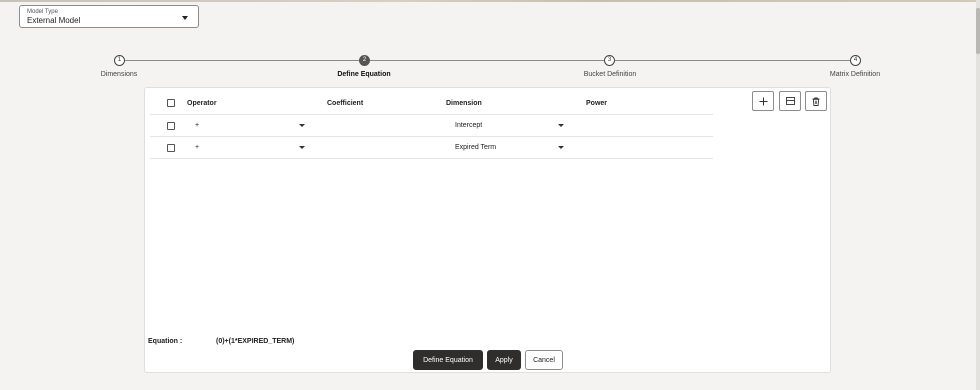 This screenshot has width=980, height=390. What do you see at coordinates (54, 20) in the screenshot?
I see `model-type-value: External Model` at bounding box center [54, 20].